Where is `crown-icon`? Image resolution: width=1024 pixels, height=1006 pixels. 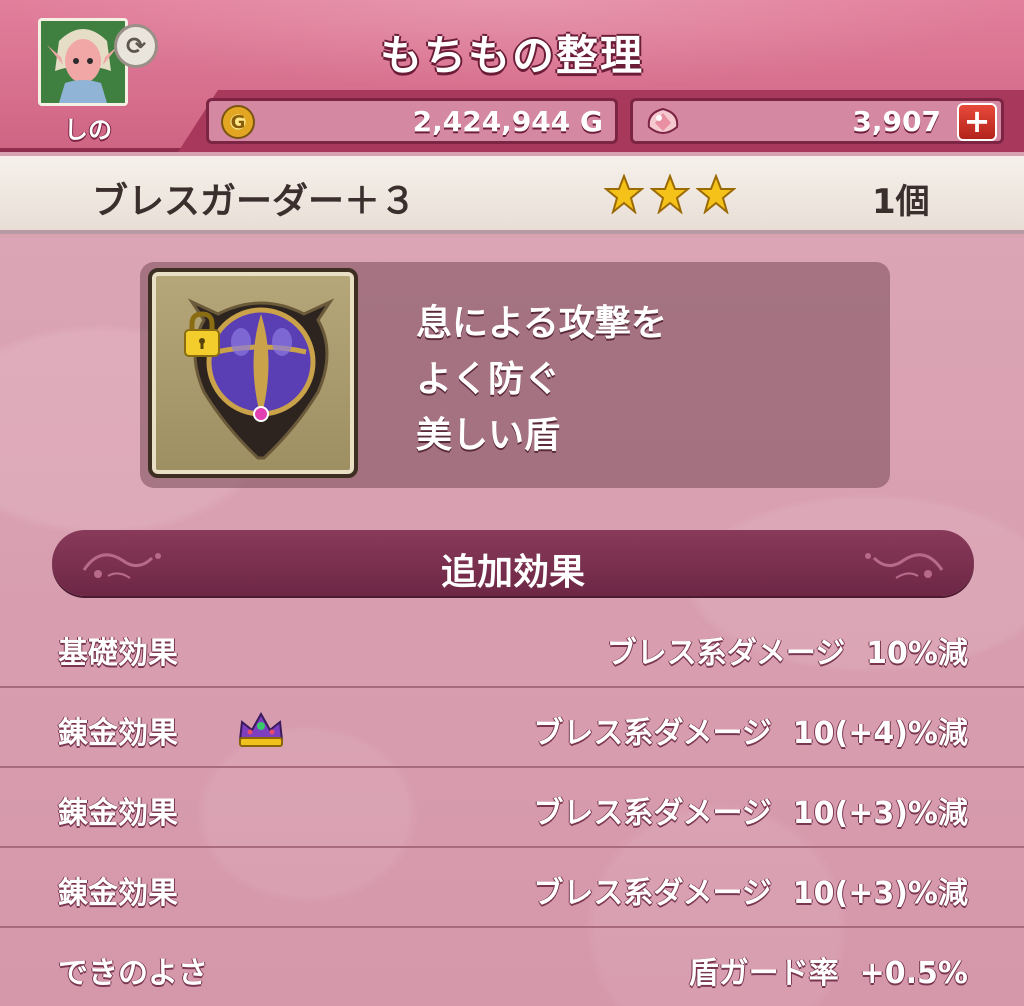
crown-icon is located at coordinates (261, 729).